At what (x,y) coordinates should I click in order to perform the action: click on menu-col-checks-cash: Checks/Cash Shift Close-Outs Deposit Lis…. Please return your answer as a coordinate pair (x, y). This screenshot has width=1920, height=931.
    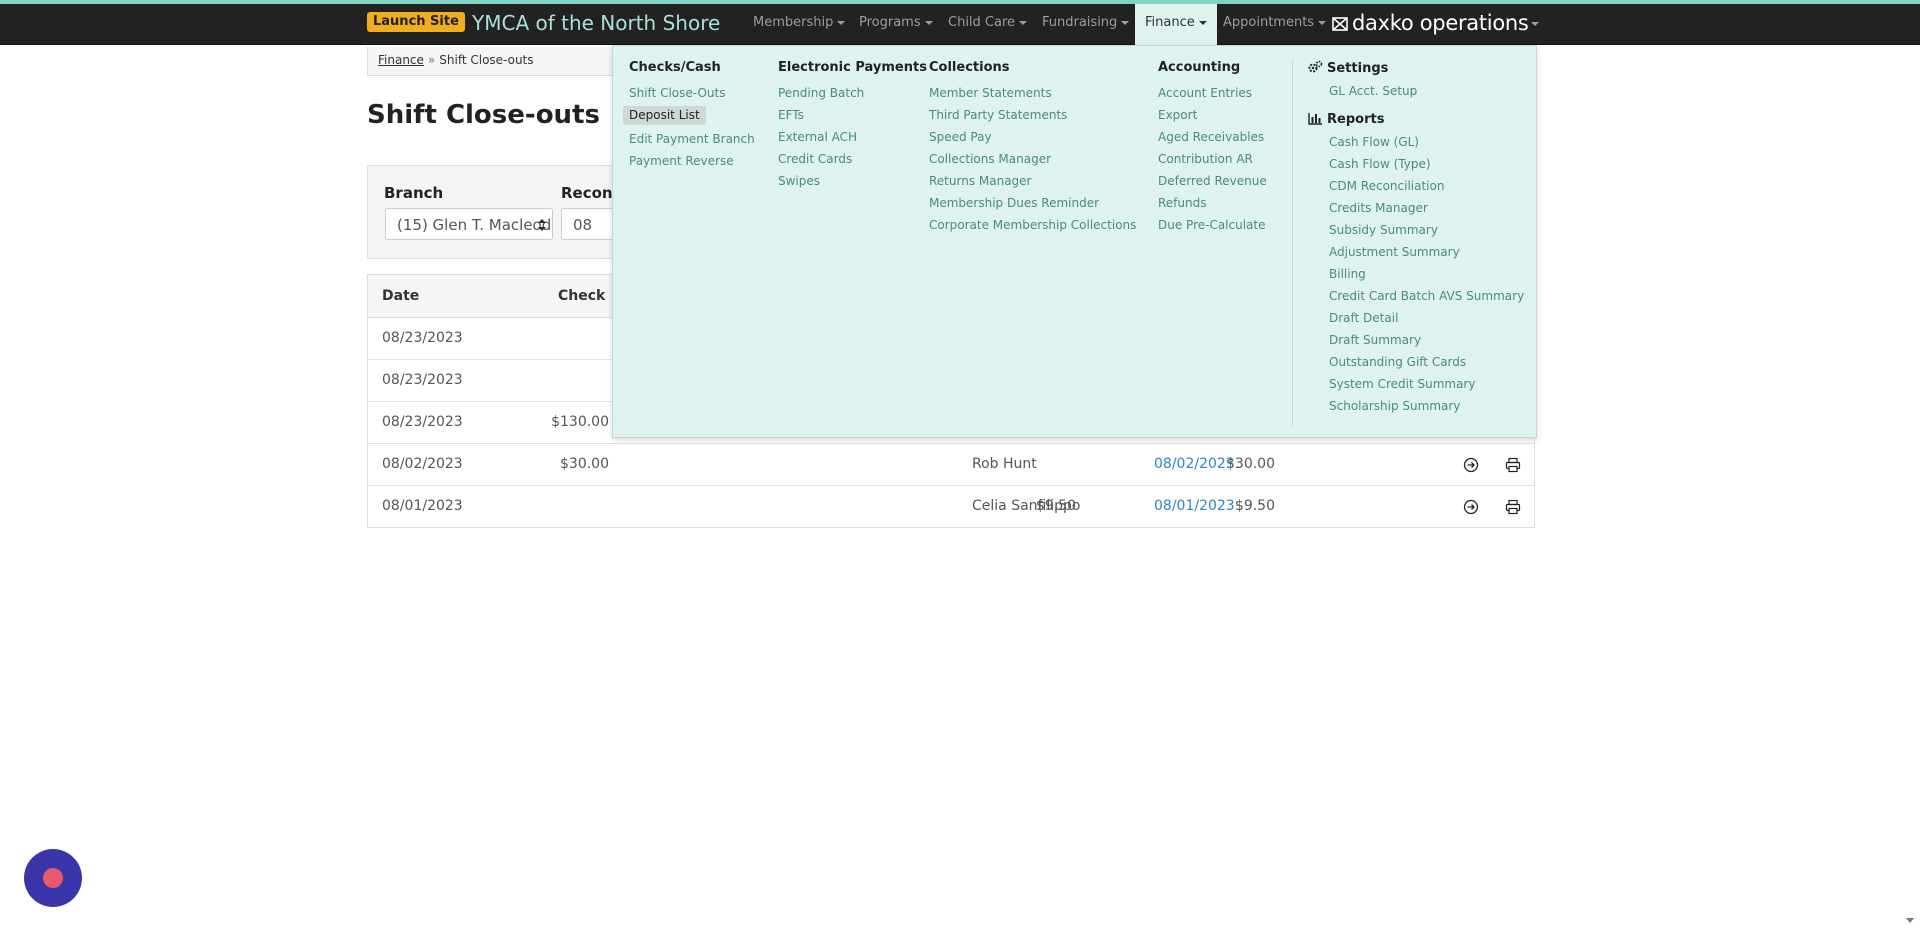
    Looking at the image, I should click on (689, 116).